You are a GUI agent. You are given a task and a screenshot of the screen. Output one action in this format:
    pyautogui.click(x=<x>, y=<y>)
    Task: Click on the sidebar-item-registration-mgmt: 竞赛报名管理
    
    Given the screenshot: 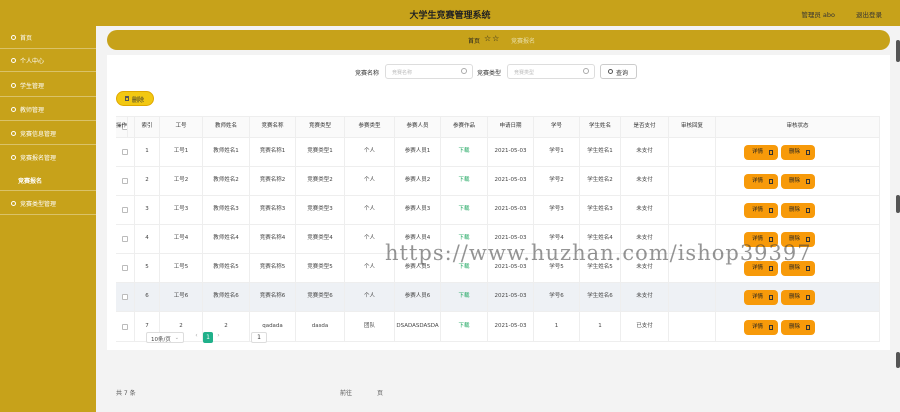 What is the action you would take?
    pyautogui.click(x=48, y=157)
    